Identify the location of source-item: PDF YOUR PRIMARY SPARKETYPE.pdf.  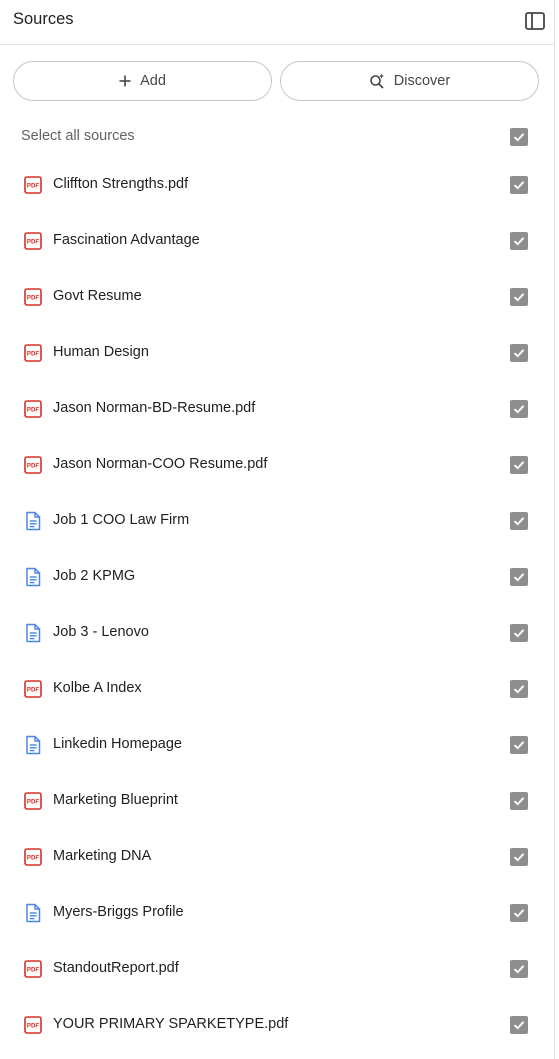
(277, 1025).